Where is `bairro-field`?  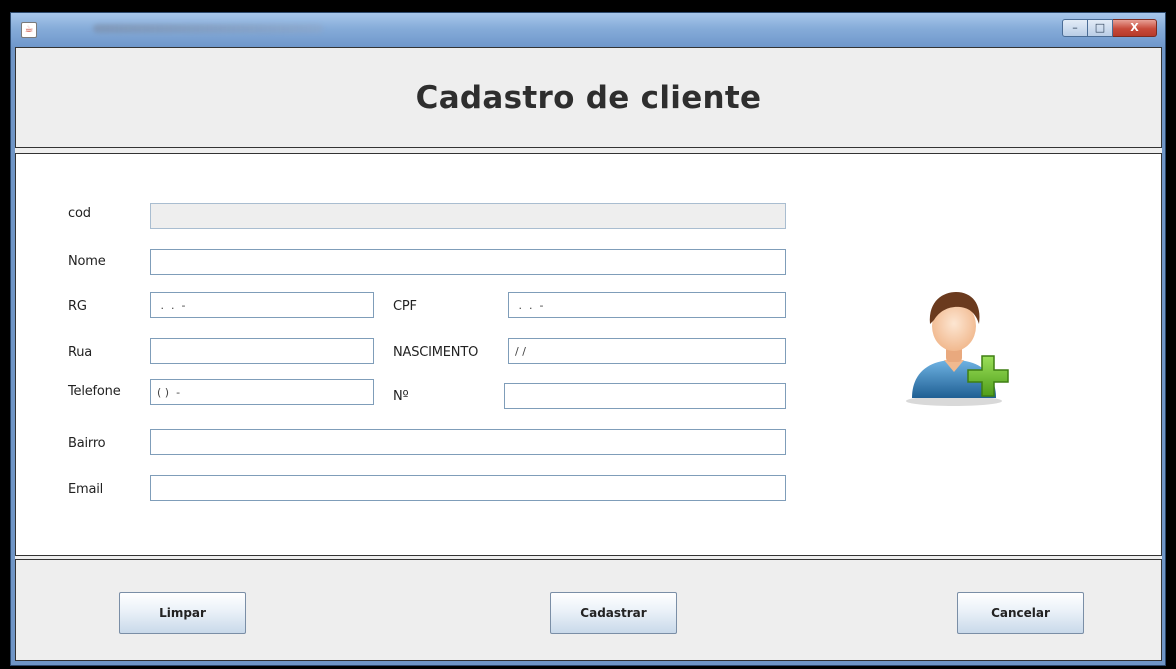
bairro-field is located at coordinates (468, 442).